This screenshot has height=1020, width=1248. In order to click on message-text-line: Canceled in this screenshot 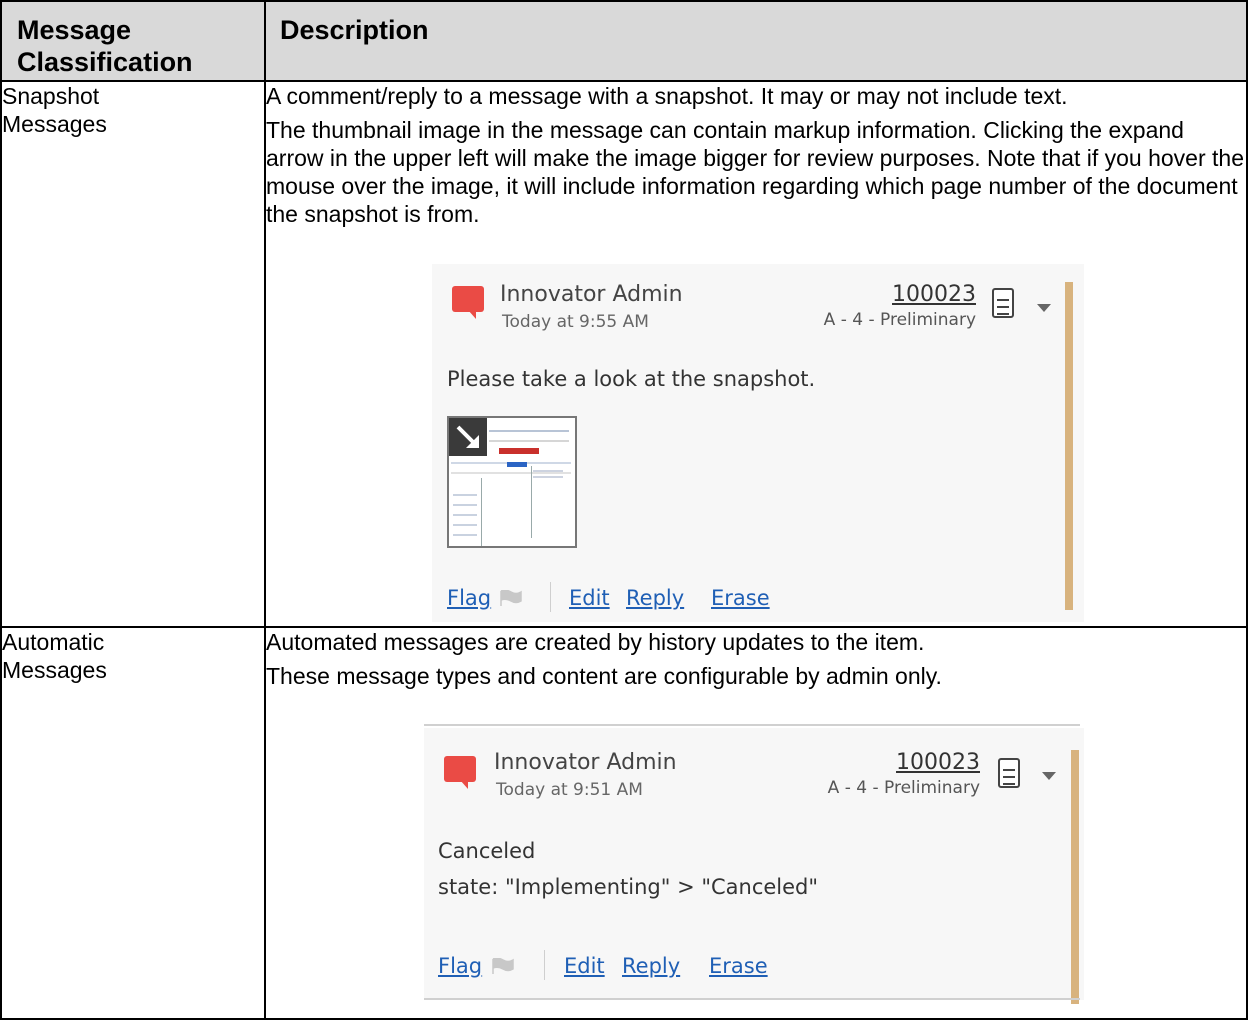, I will do `click(487, 851)`.